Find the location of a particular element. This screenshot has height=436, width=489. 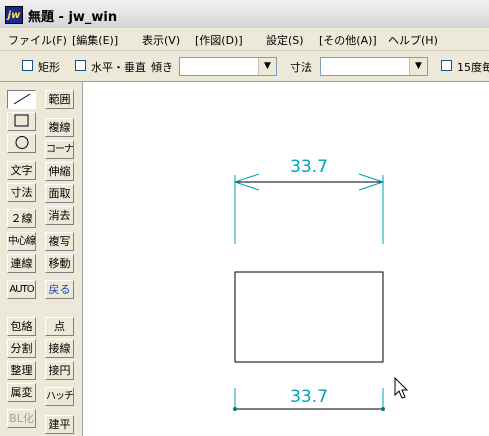

range-tool: 範囲 is located at coordinates (59, 99).